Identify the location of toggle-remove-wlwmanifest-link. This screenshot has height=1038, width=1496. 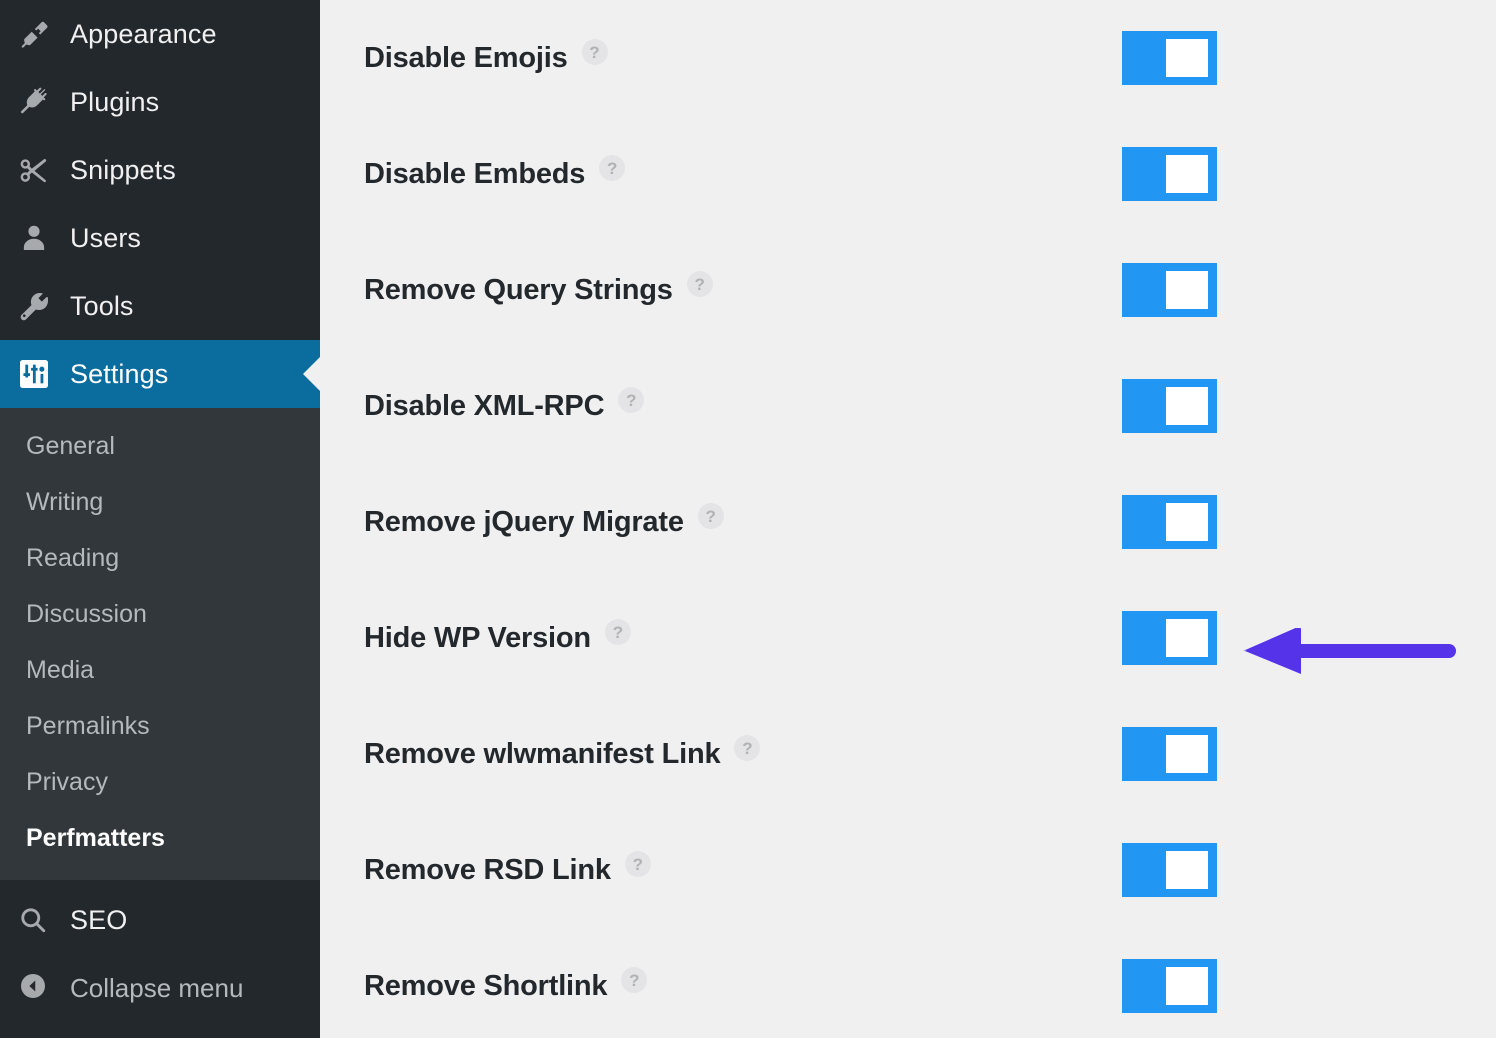
(1169, 754).